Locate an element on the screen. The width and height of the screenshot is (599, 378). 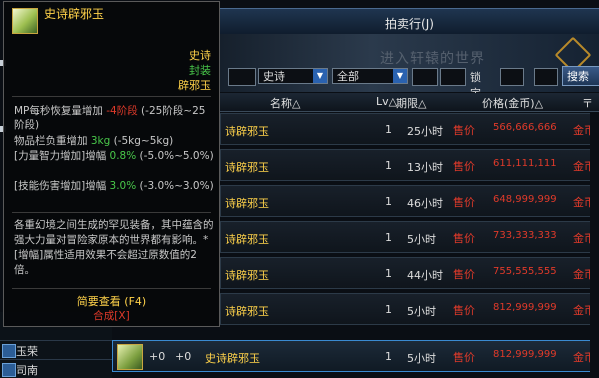
item-duration: 46小时 is located at coordinates (425, 203).